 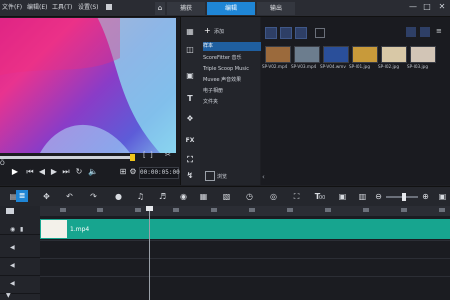 What do you see at coordinates (30, 172) in the screenshot?
I see `skip-start-button: ⏮` at bounding box center [30, 172].